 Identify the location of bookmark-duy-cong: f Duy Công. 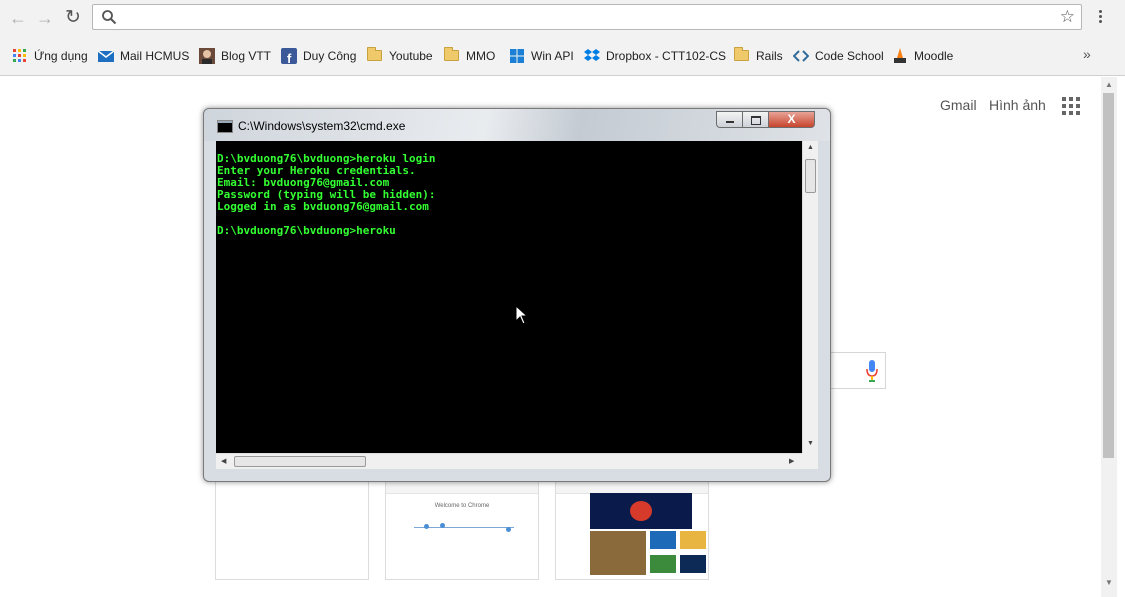
(318, 56).